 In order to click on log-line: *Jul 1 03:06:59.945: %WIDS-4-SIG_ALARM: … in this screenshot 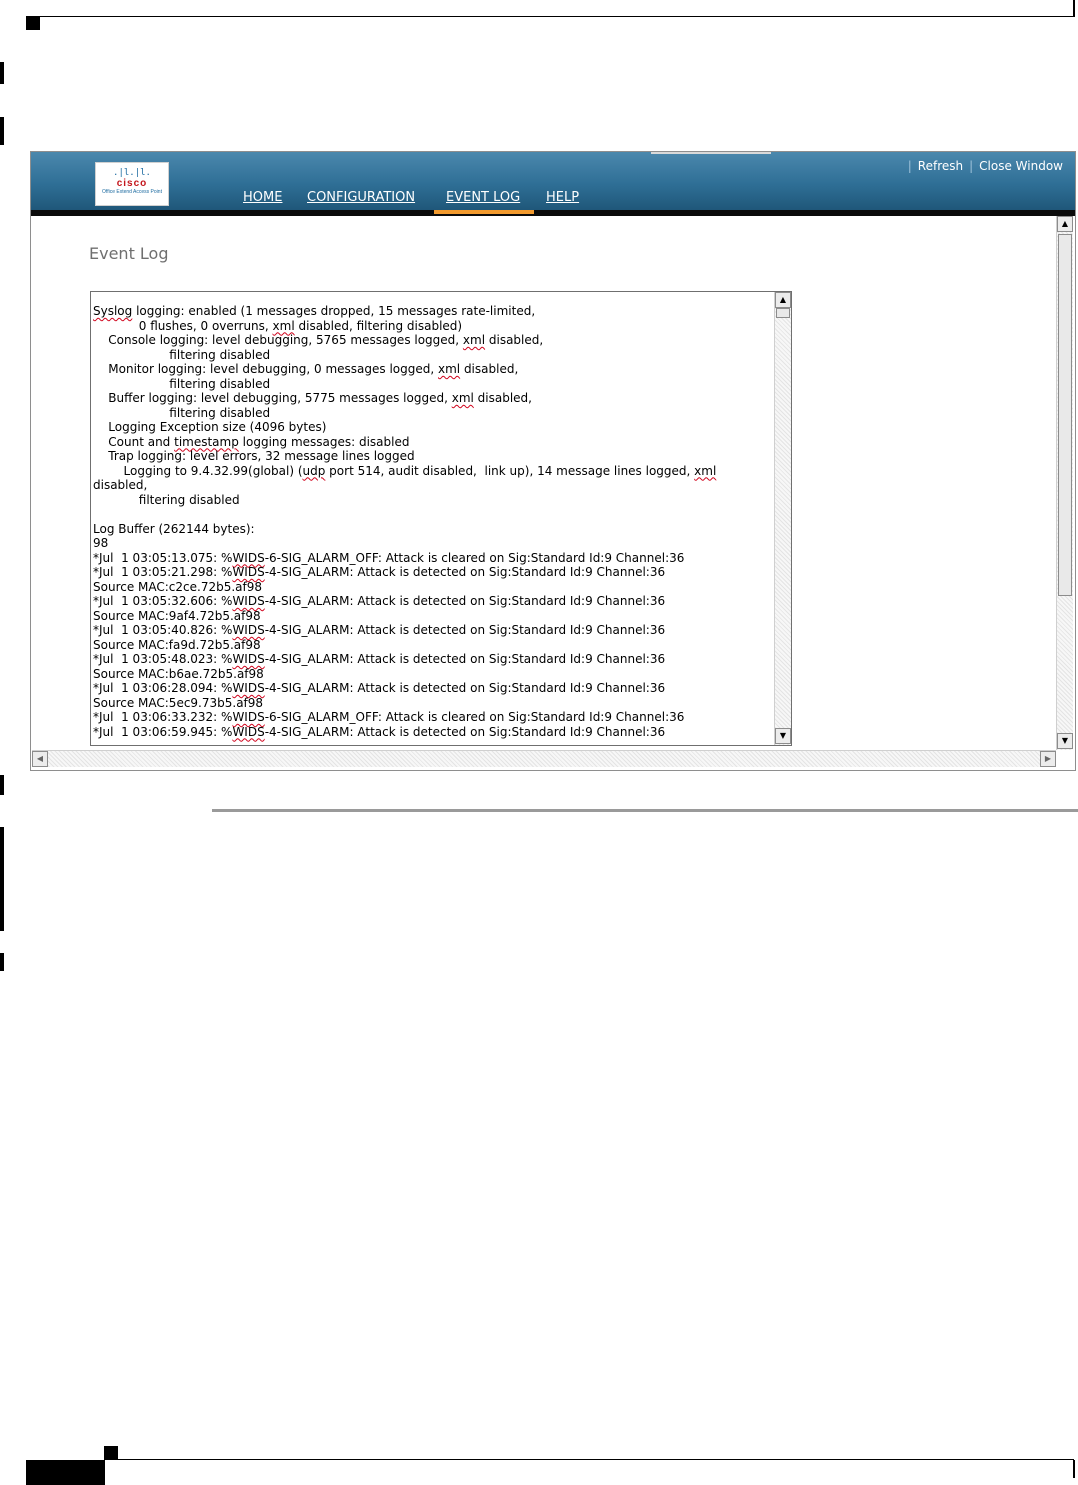, I will do `click(379, 731)`.